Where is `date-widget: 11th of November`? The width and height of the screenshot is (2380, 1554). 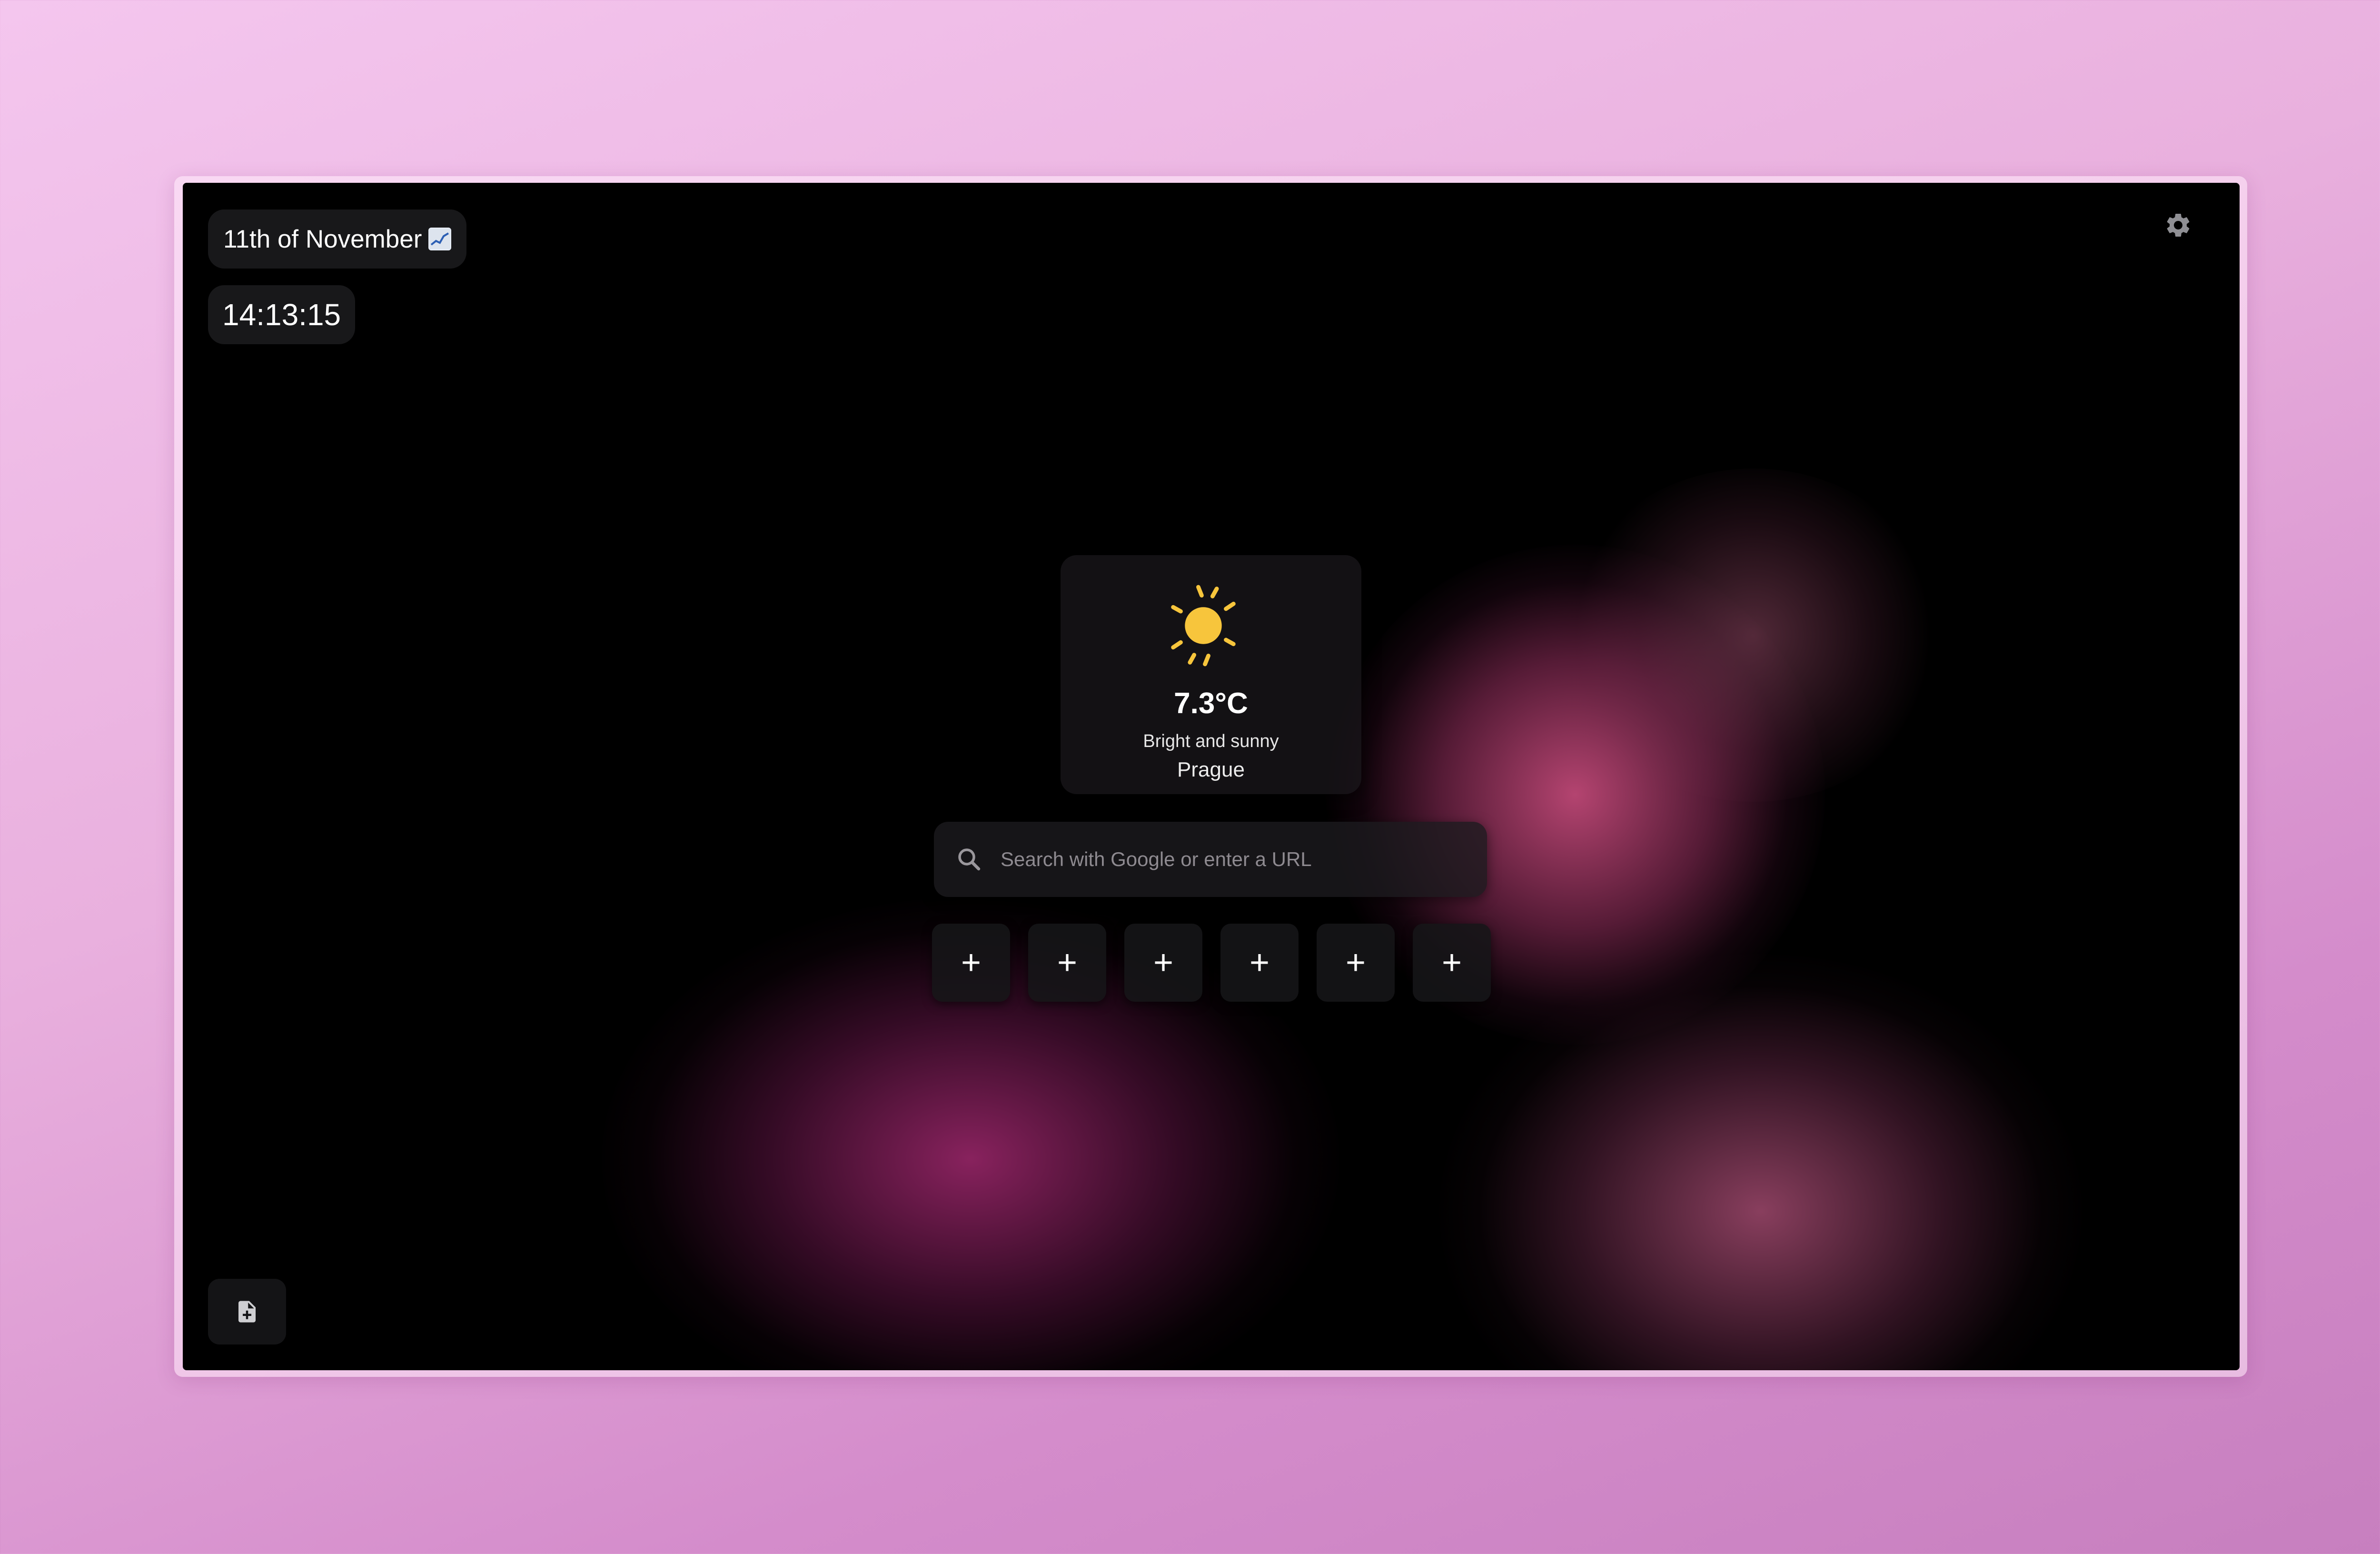
date-widget: 11th of November is located at coordinates (337, 239).